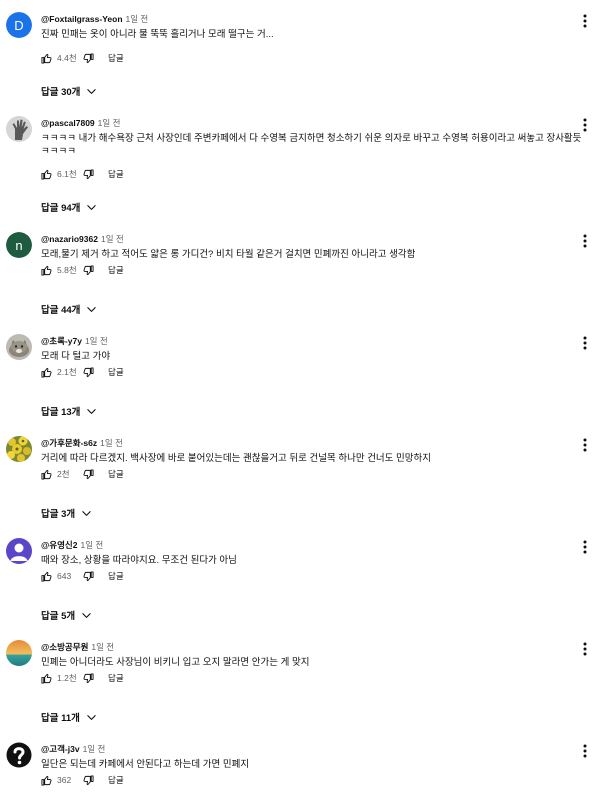 This screenshot has height=795, width=600. What do you see at coordinates (19, 653) in the screenshot?
I see `avatar-sunset-sea-photo` at bounding box center [19, 653].